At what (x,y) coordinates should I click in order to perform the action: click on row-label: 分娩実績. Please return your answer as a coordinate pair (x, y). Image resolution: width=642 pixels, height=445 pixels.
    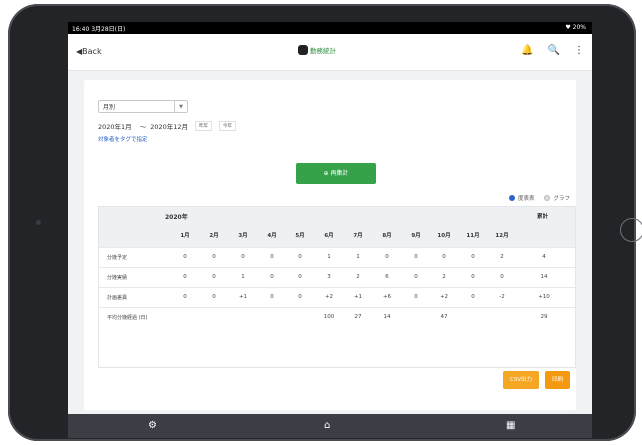
    Looking at the image, I should click on (117, 278).